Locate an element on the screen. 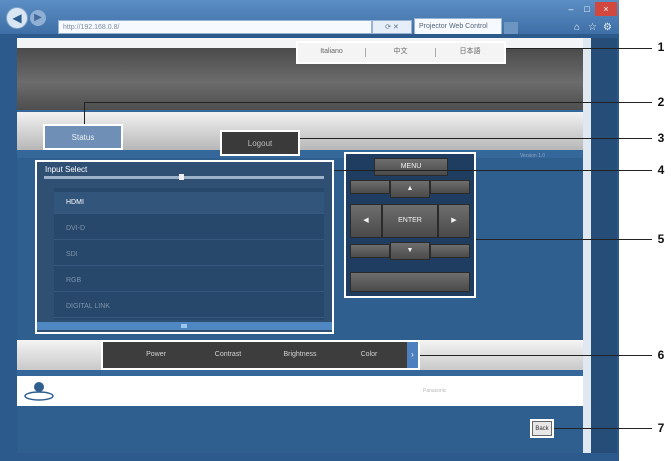  function-tab-bar: Power Contrast Brightness Color › is located at coordinates (260, 355).